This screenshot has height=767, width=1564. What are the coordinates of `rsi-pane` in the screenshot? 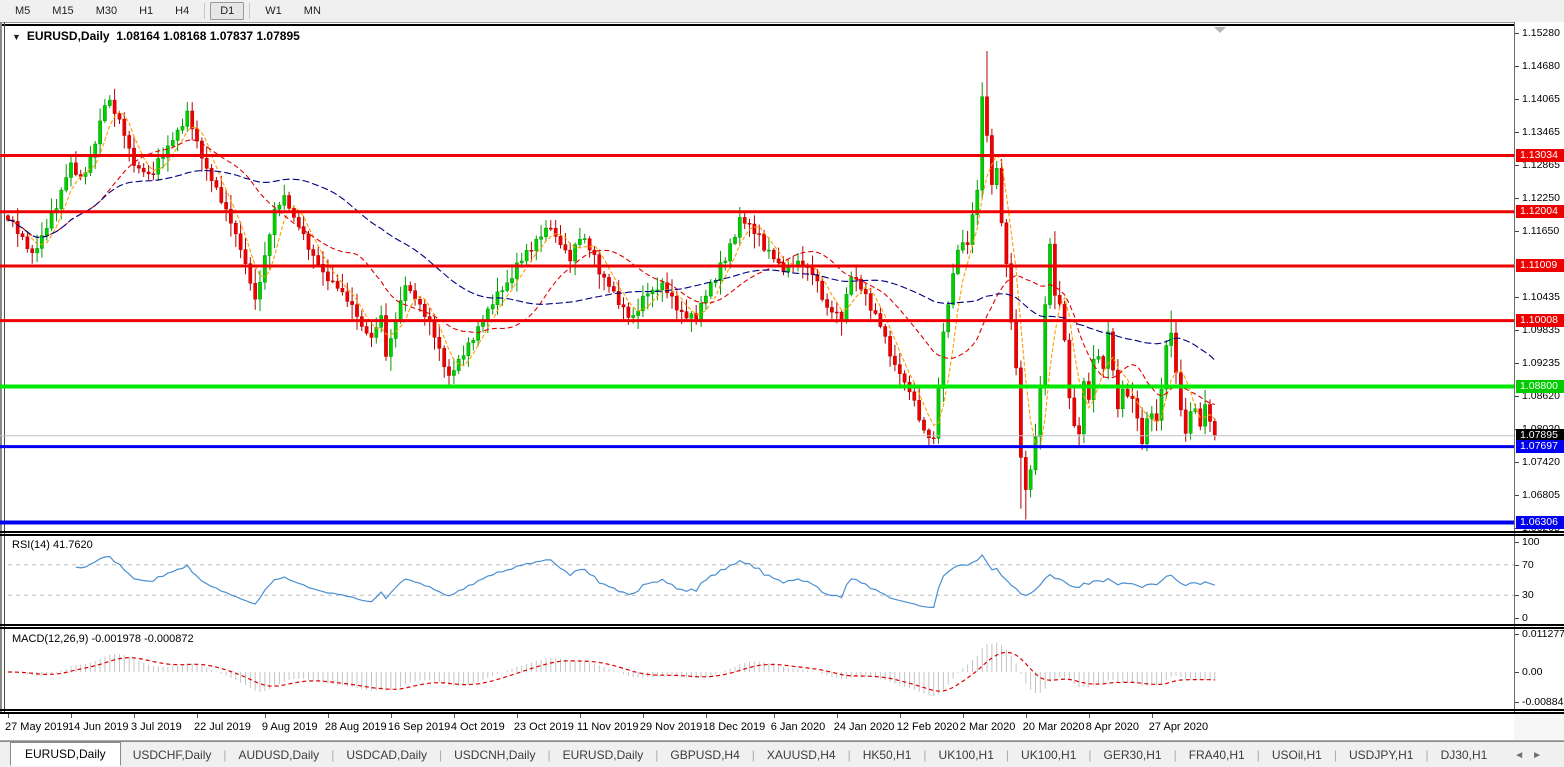 It's located at (757, 580).